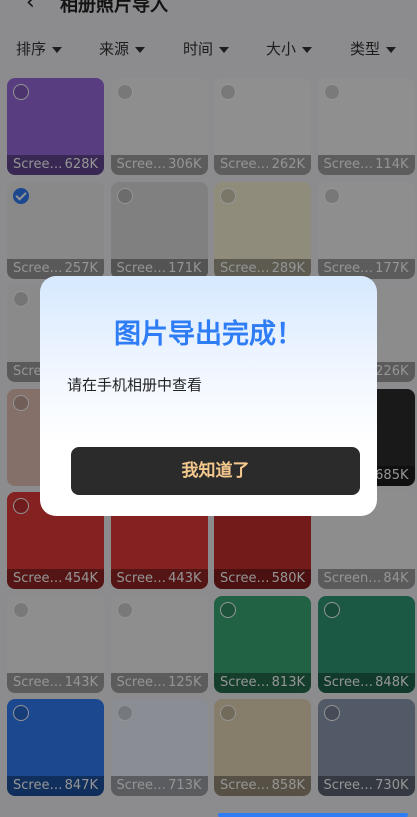 Image resolution: width=417 pixels, height=817 pixels. What do you see at coordinates (313, 815) in the screenshot?
I see `bottom-action-bar` at bounding box center [313, 815].